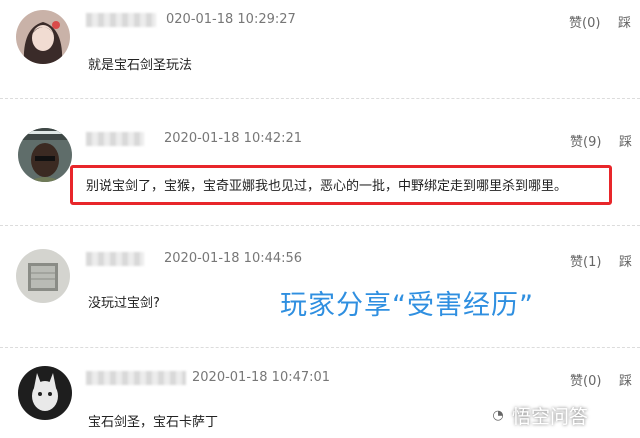 Image resolution: width=640 pixels, height=438 pixels. I want to click on like-button: 赞(1), so click(585, 260).